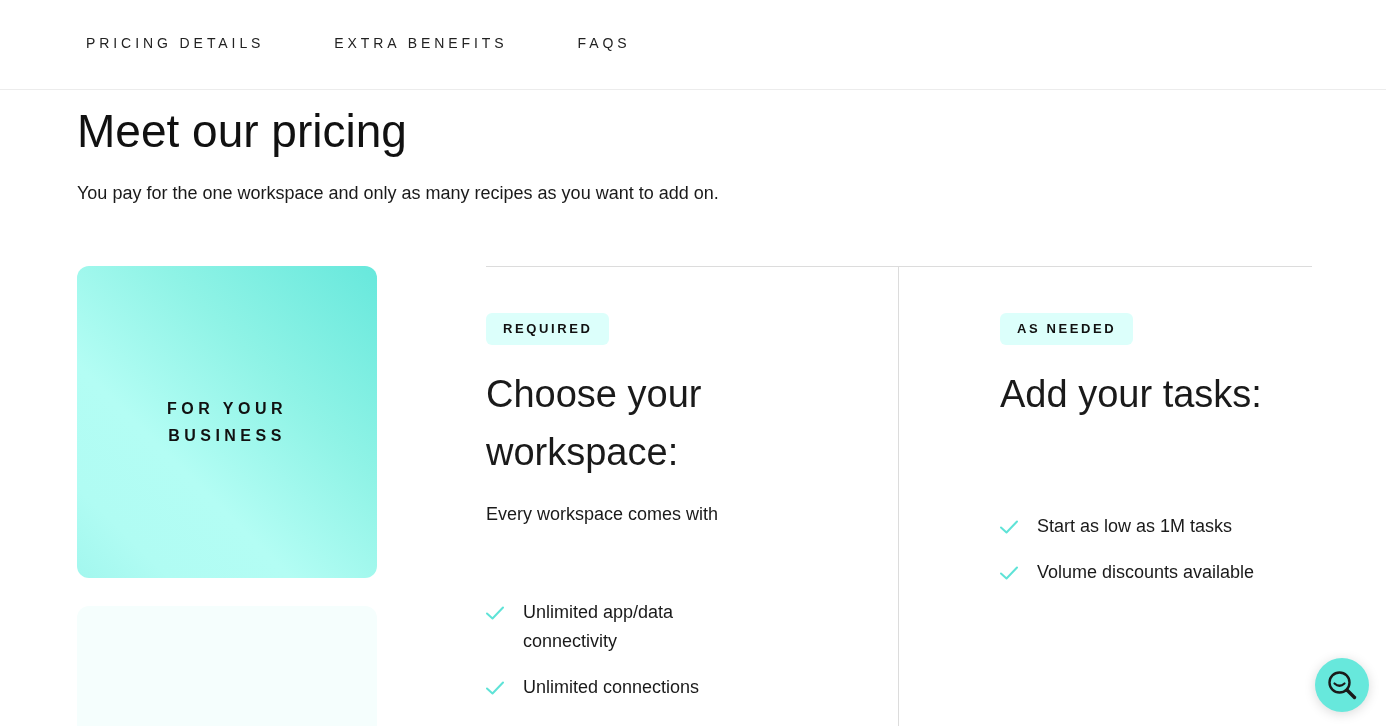  I want to click on segment-card: FOR YOUR BUSINESS, so click(227, 422).